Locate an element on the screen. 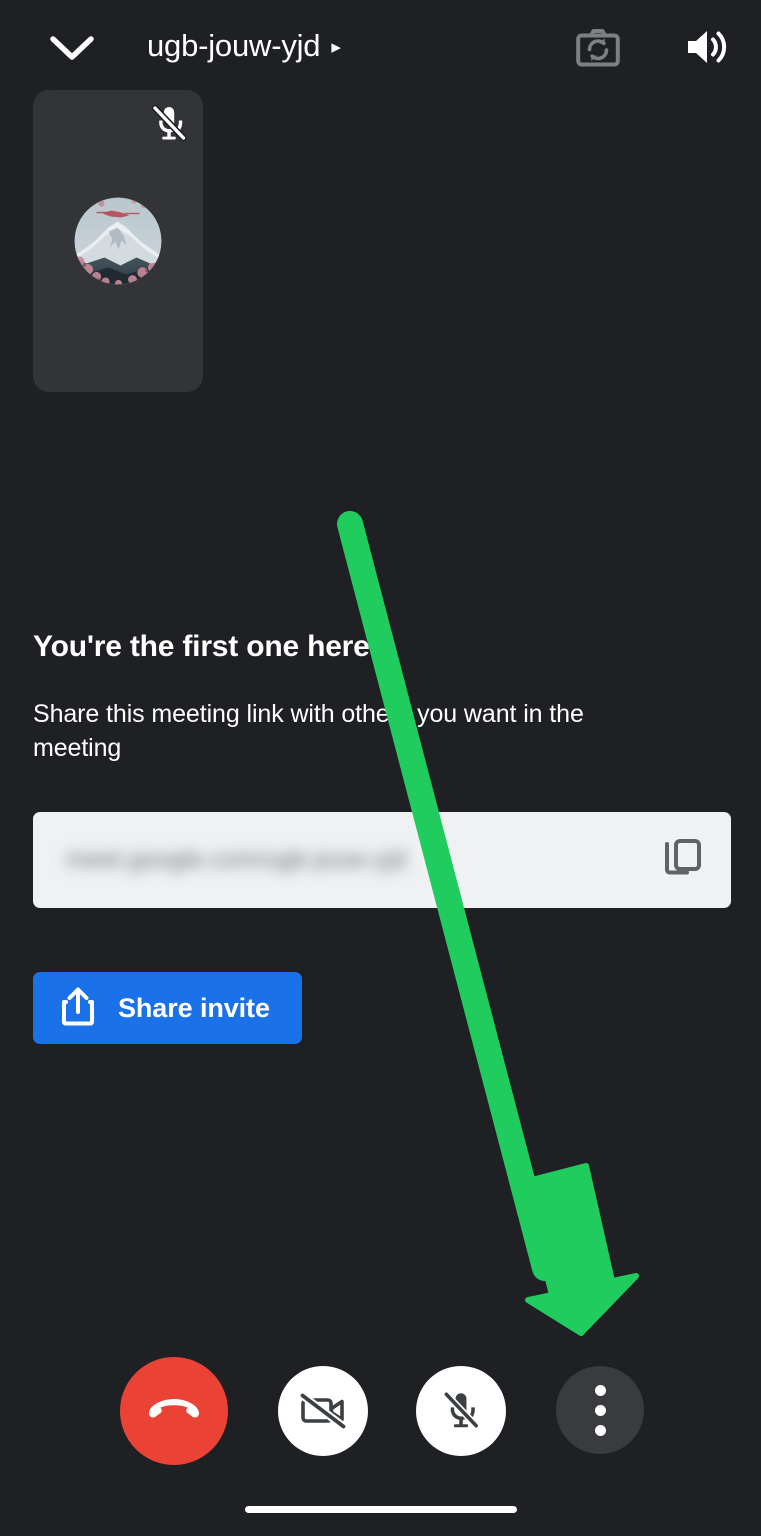  camera-switch-icon is located at coordinates (598, 50).